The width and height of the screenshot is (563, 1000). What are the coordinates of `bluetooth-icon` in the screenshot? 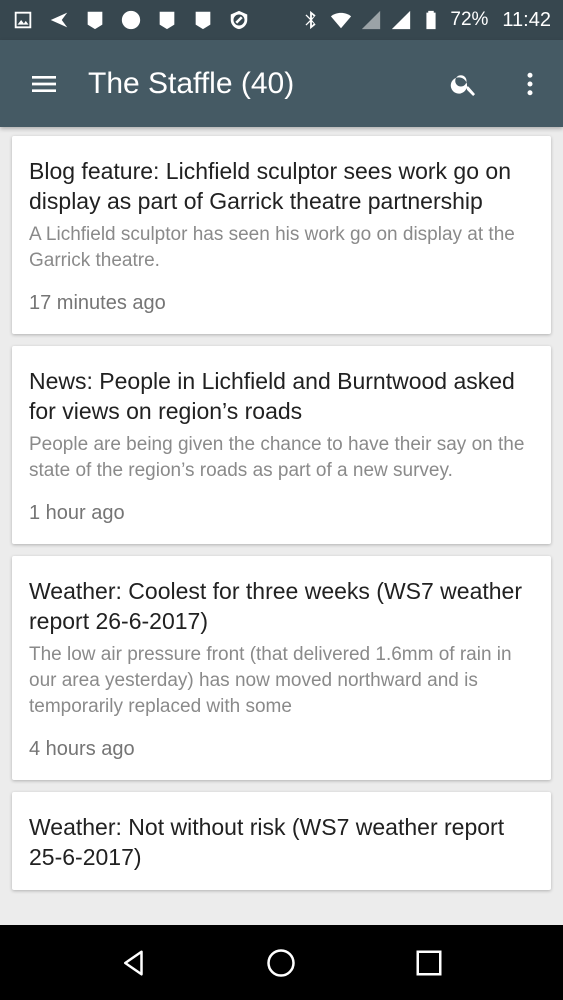 It's located at (311, 20).